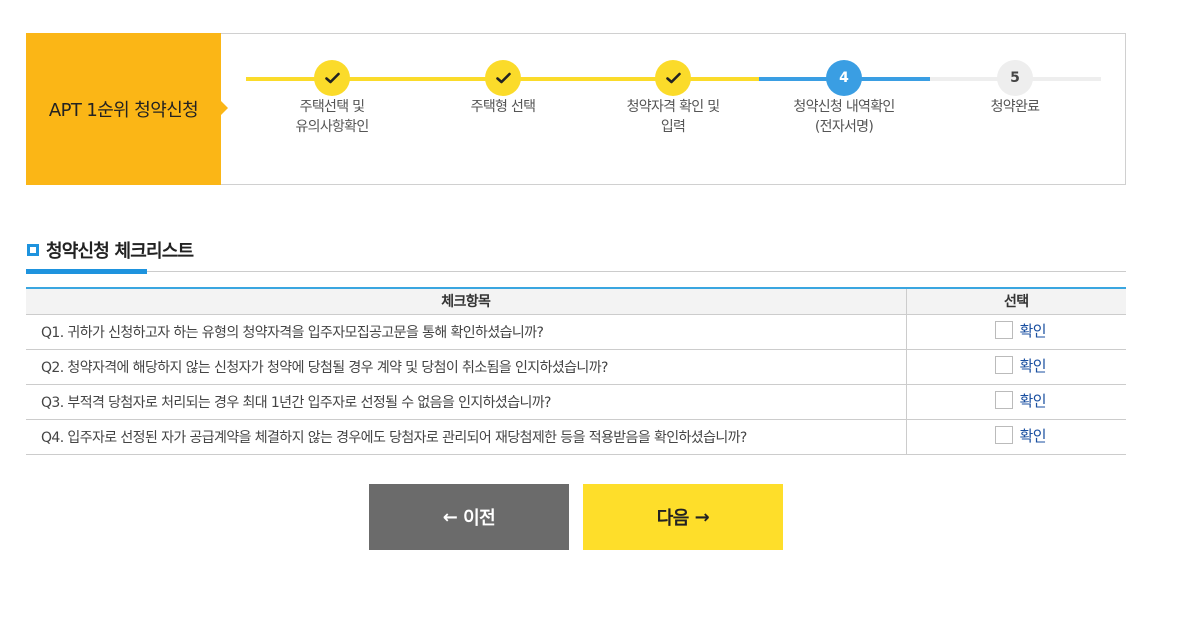 This screenshot has height=620, width=1191. What do you see at coordinates (332, 117) in the screenshot?
I see `step-1-label: 주택선택 및 유의사항확인` at bounding box center [332, 117].